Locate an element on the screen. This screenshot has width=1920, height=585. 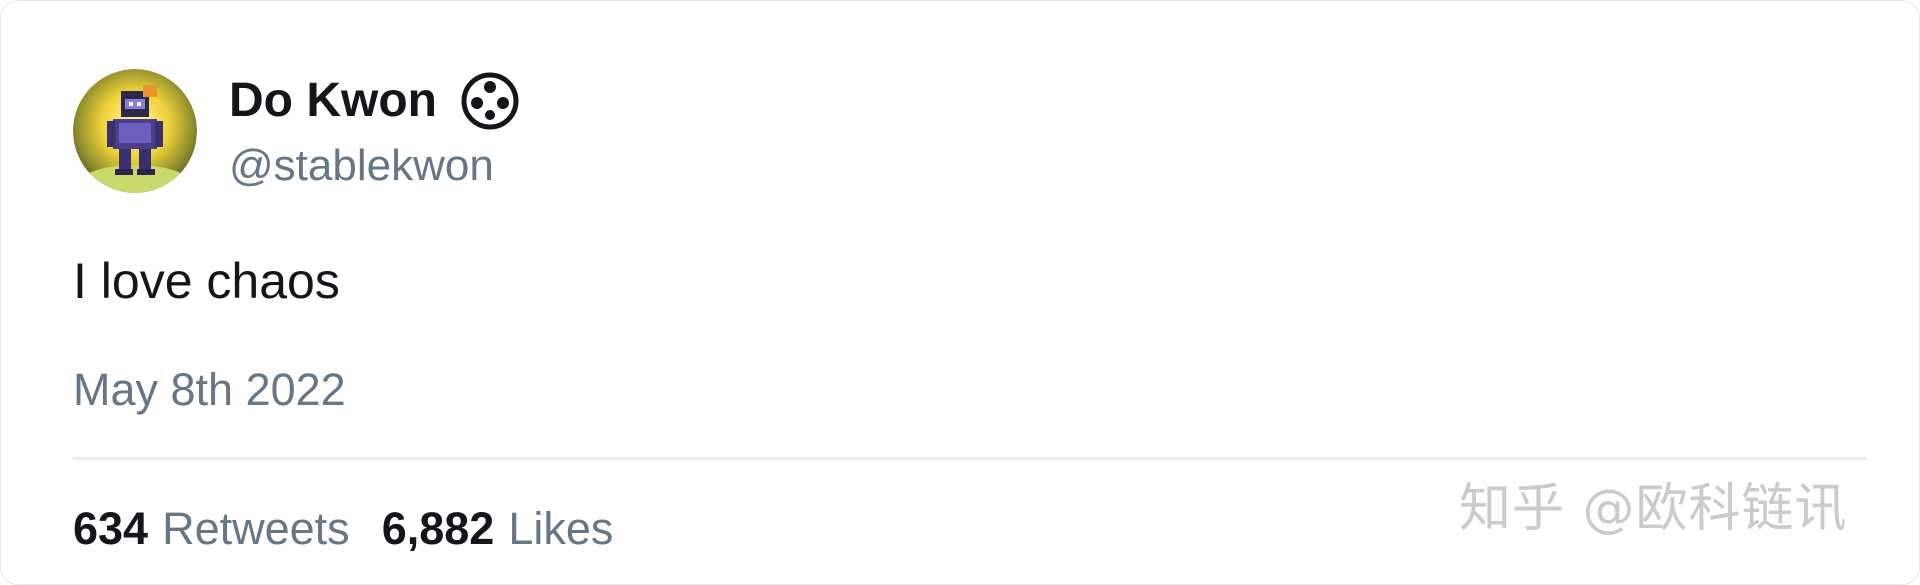
avatar is located at coordinates (135, 131).